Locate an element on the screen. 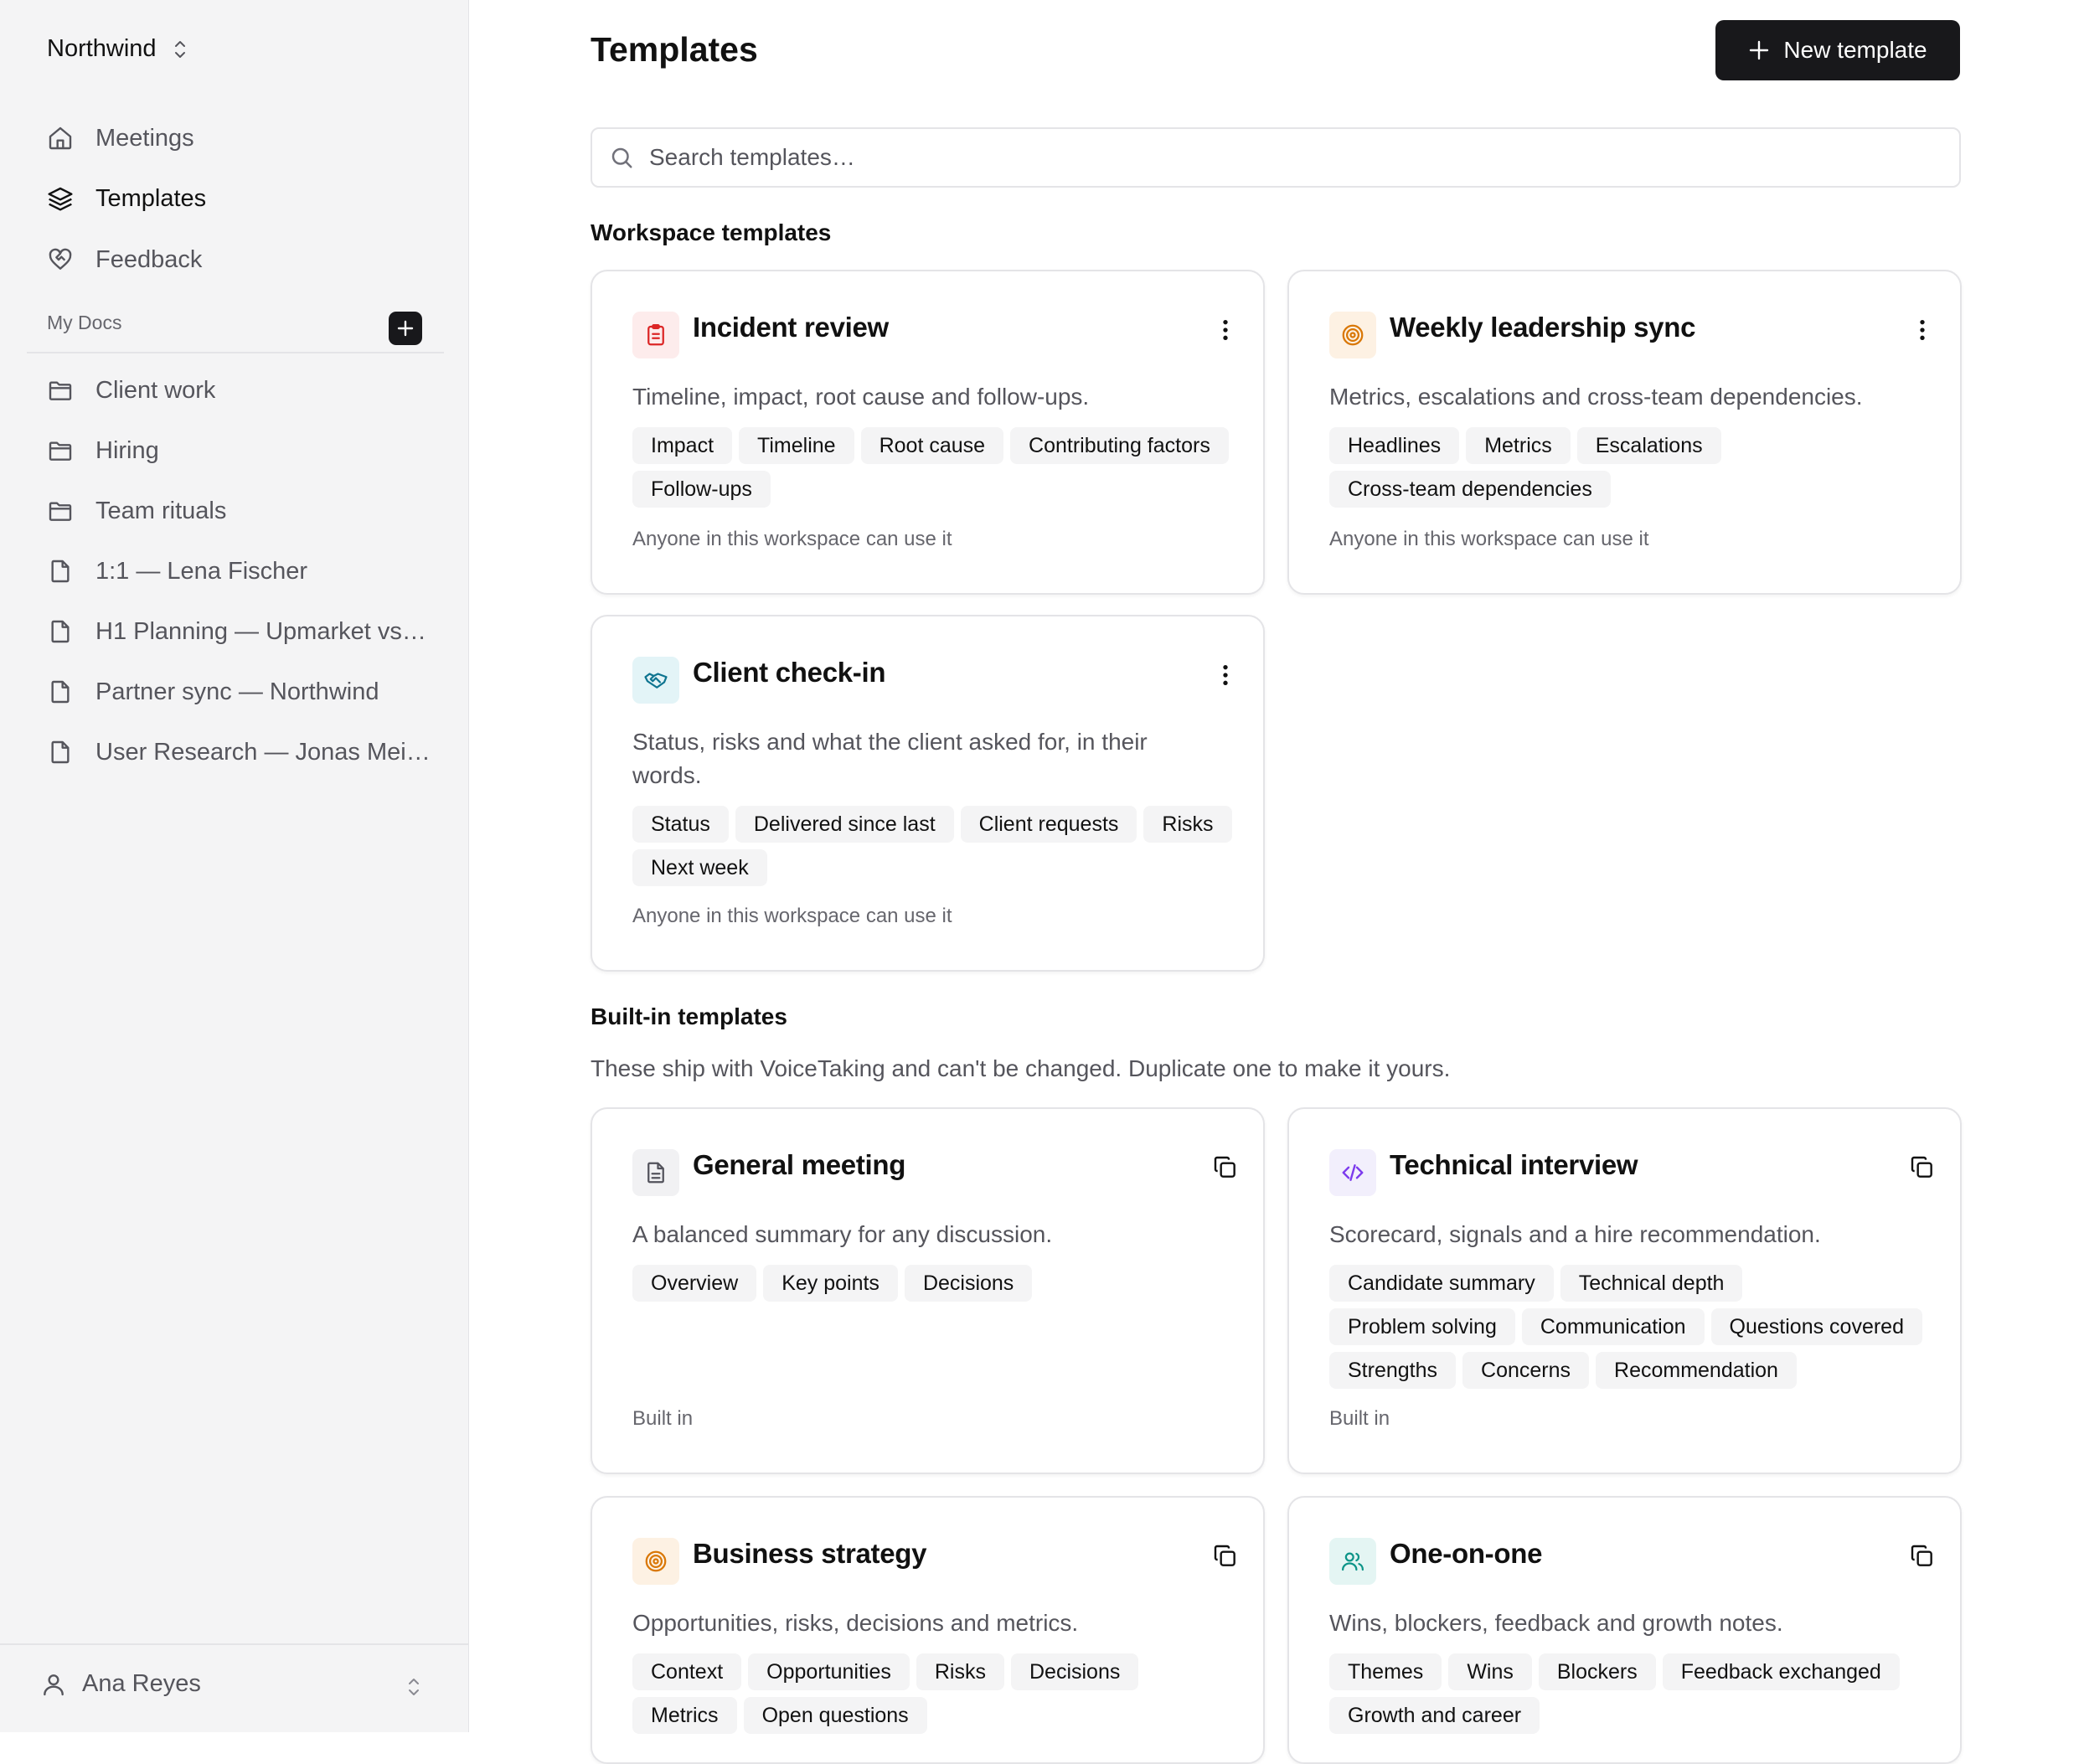  new-template-button: New template is located at coordinates (1837, 50).